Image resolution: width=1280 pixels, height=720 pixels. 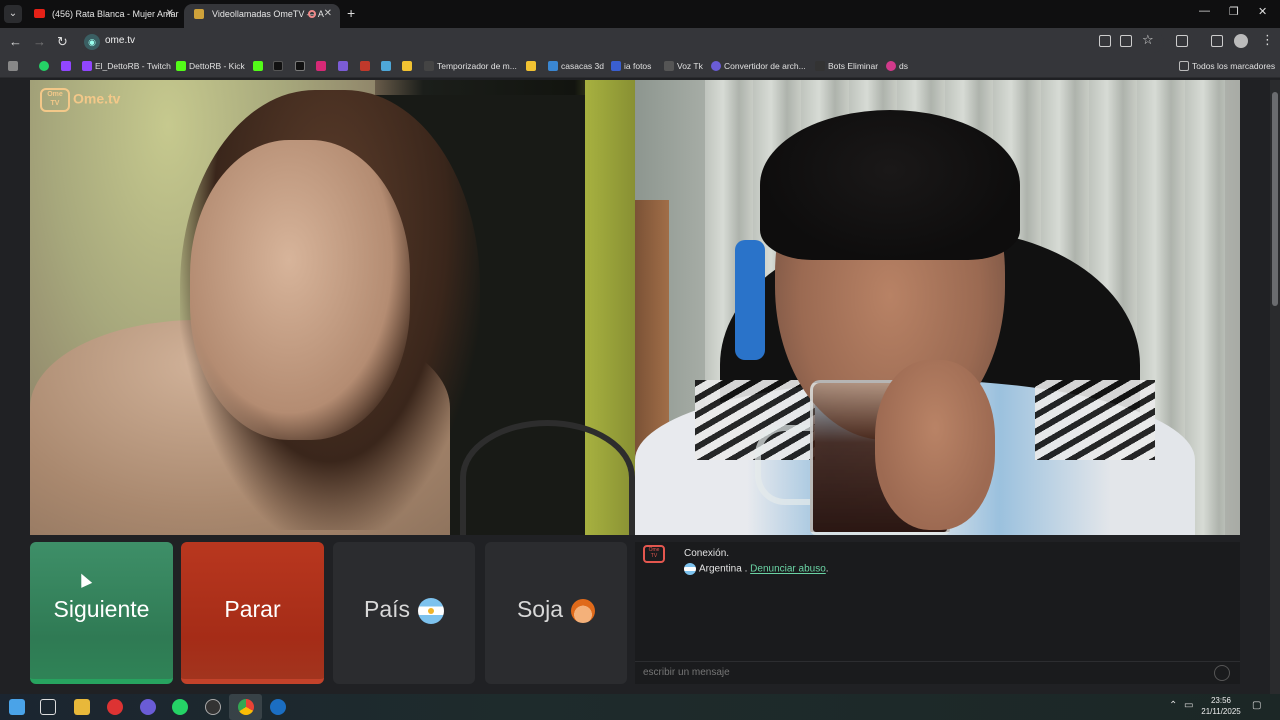 I want to click on discord-icon, so click(x=148, y=707).